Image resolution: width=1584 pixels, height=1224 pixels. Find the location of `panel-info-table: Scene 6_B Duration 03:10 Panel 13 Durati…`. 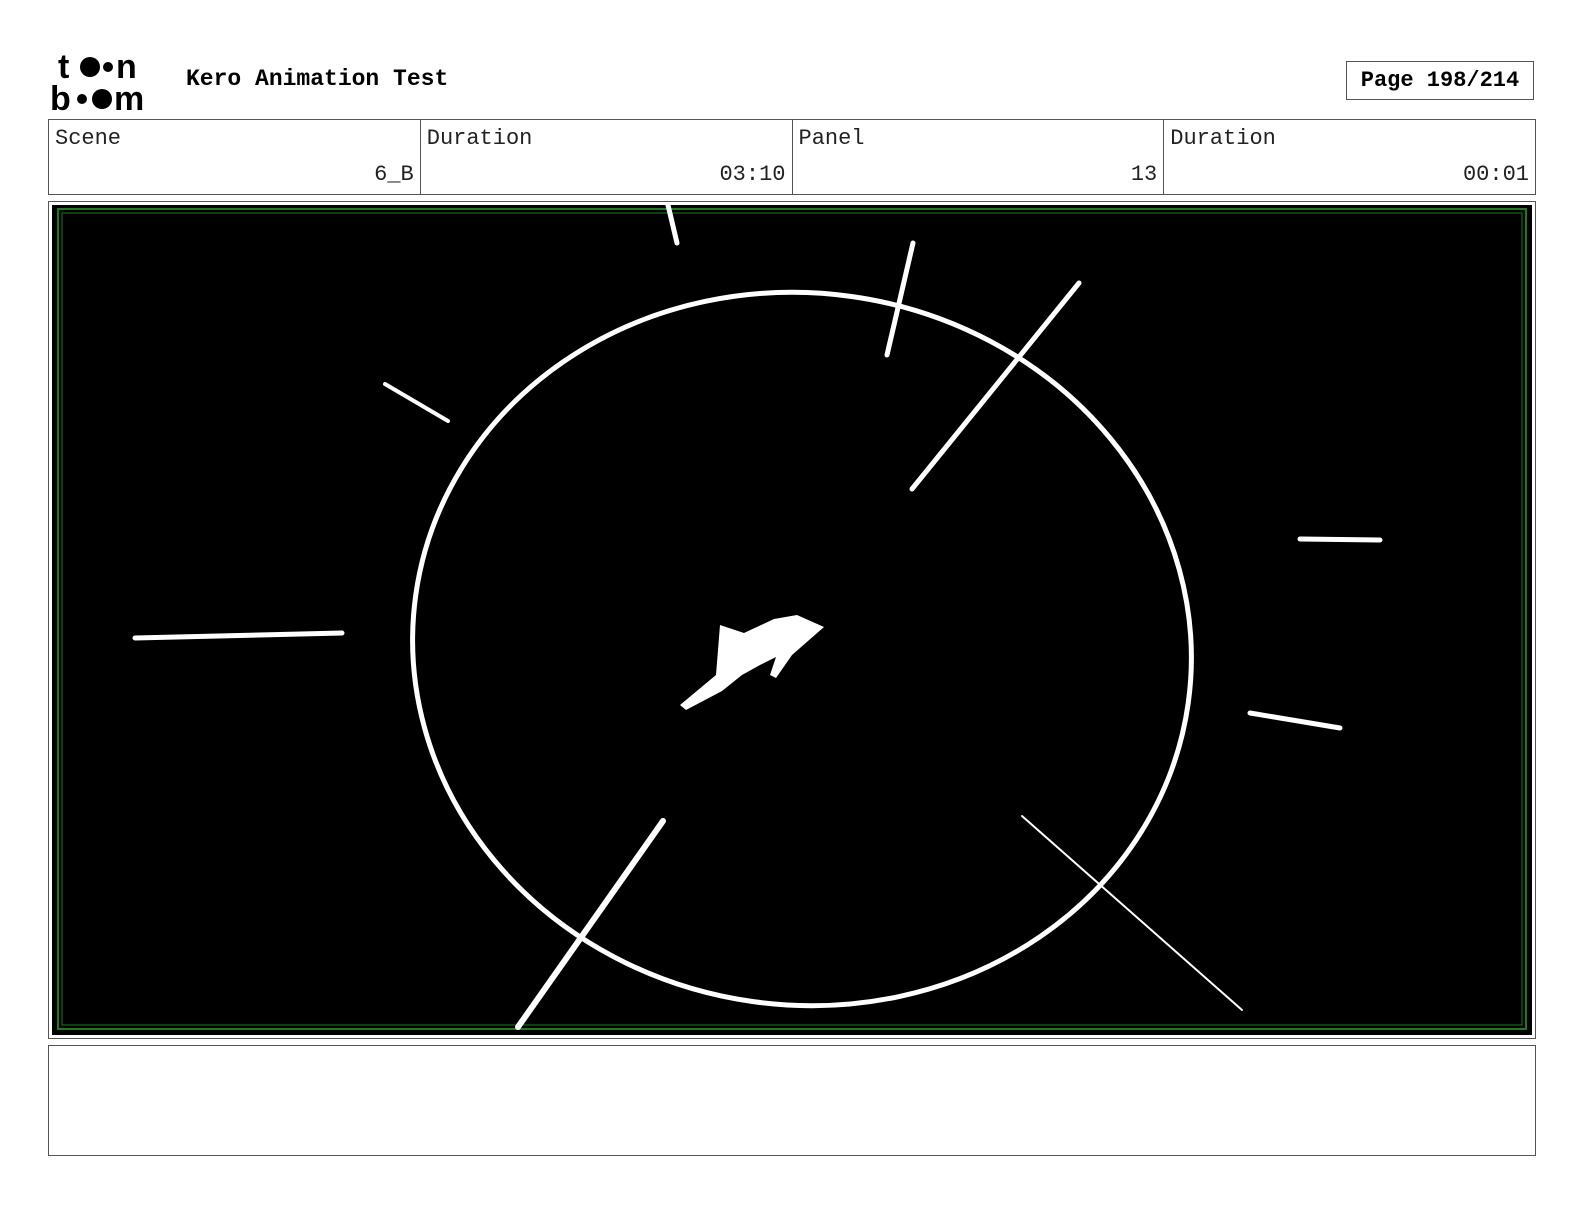

panel-info-table: Scene 6_B Duration 03:10 Panel 13 Durati… is located at coordinates (792, 157).